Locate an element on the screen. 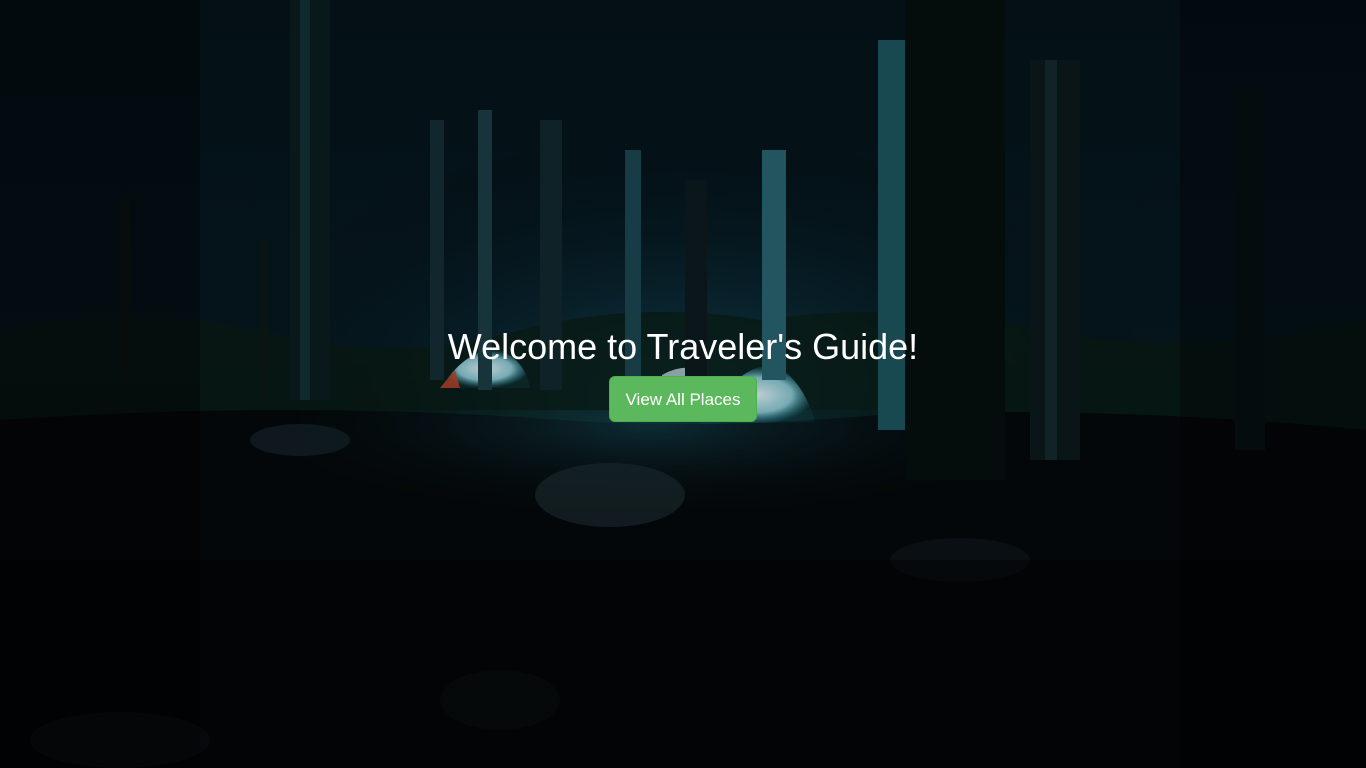  view-all-places-button: View All Places is located at coordinates (683, 399).